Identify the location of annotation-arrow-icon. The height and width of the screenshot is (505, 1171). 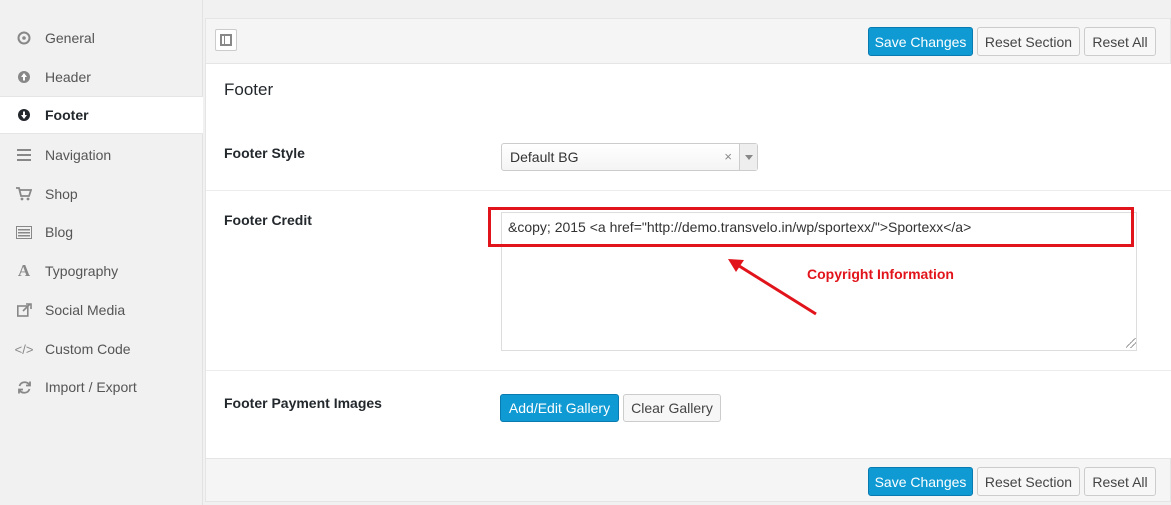
(772, 287).